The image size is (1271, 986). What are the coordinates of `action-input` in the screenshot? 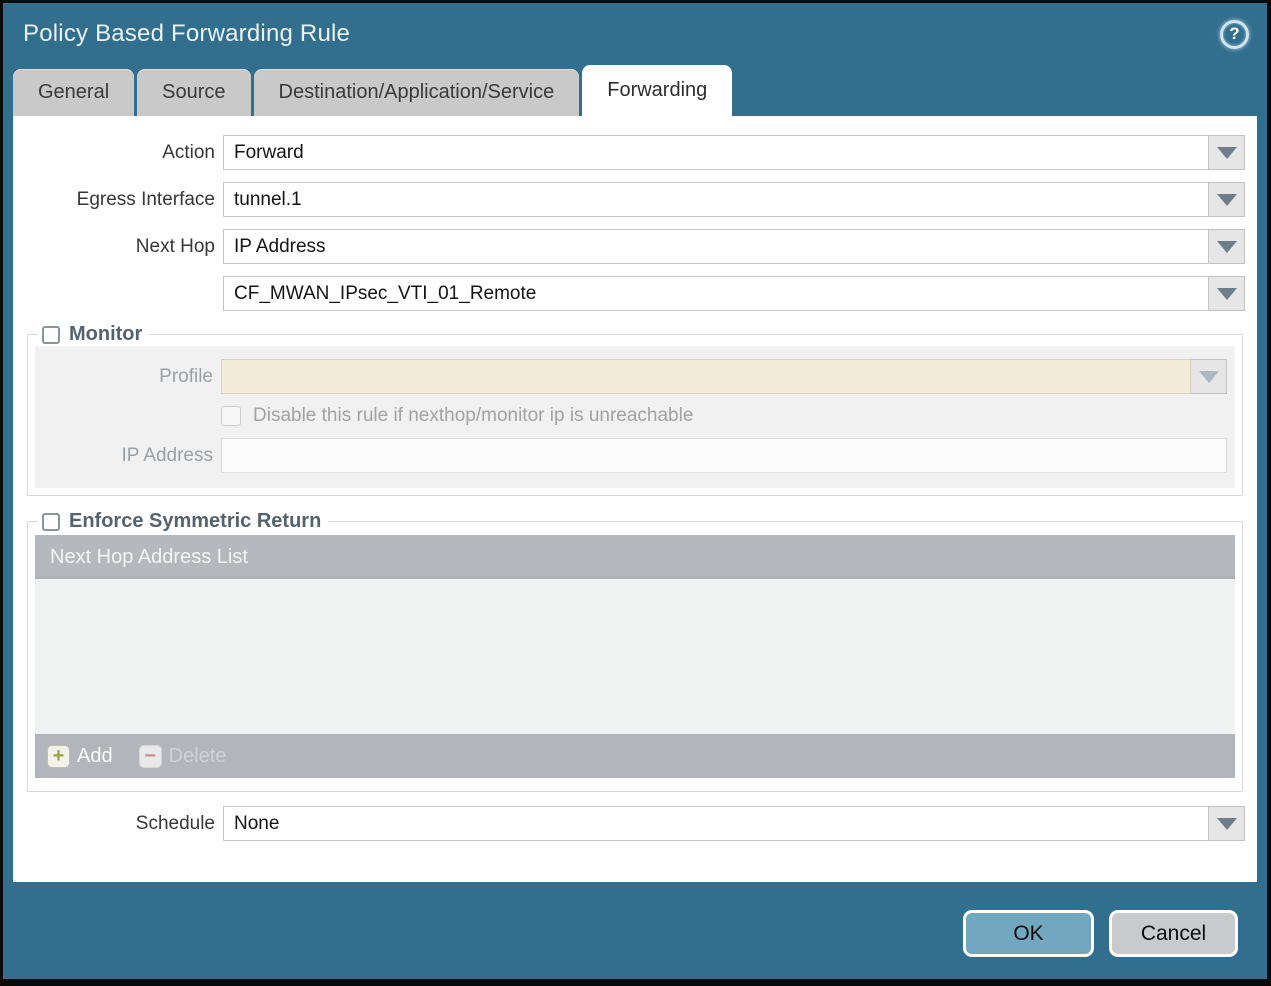 It's located at (716, 152).